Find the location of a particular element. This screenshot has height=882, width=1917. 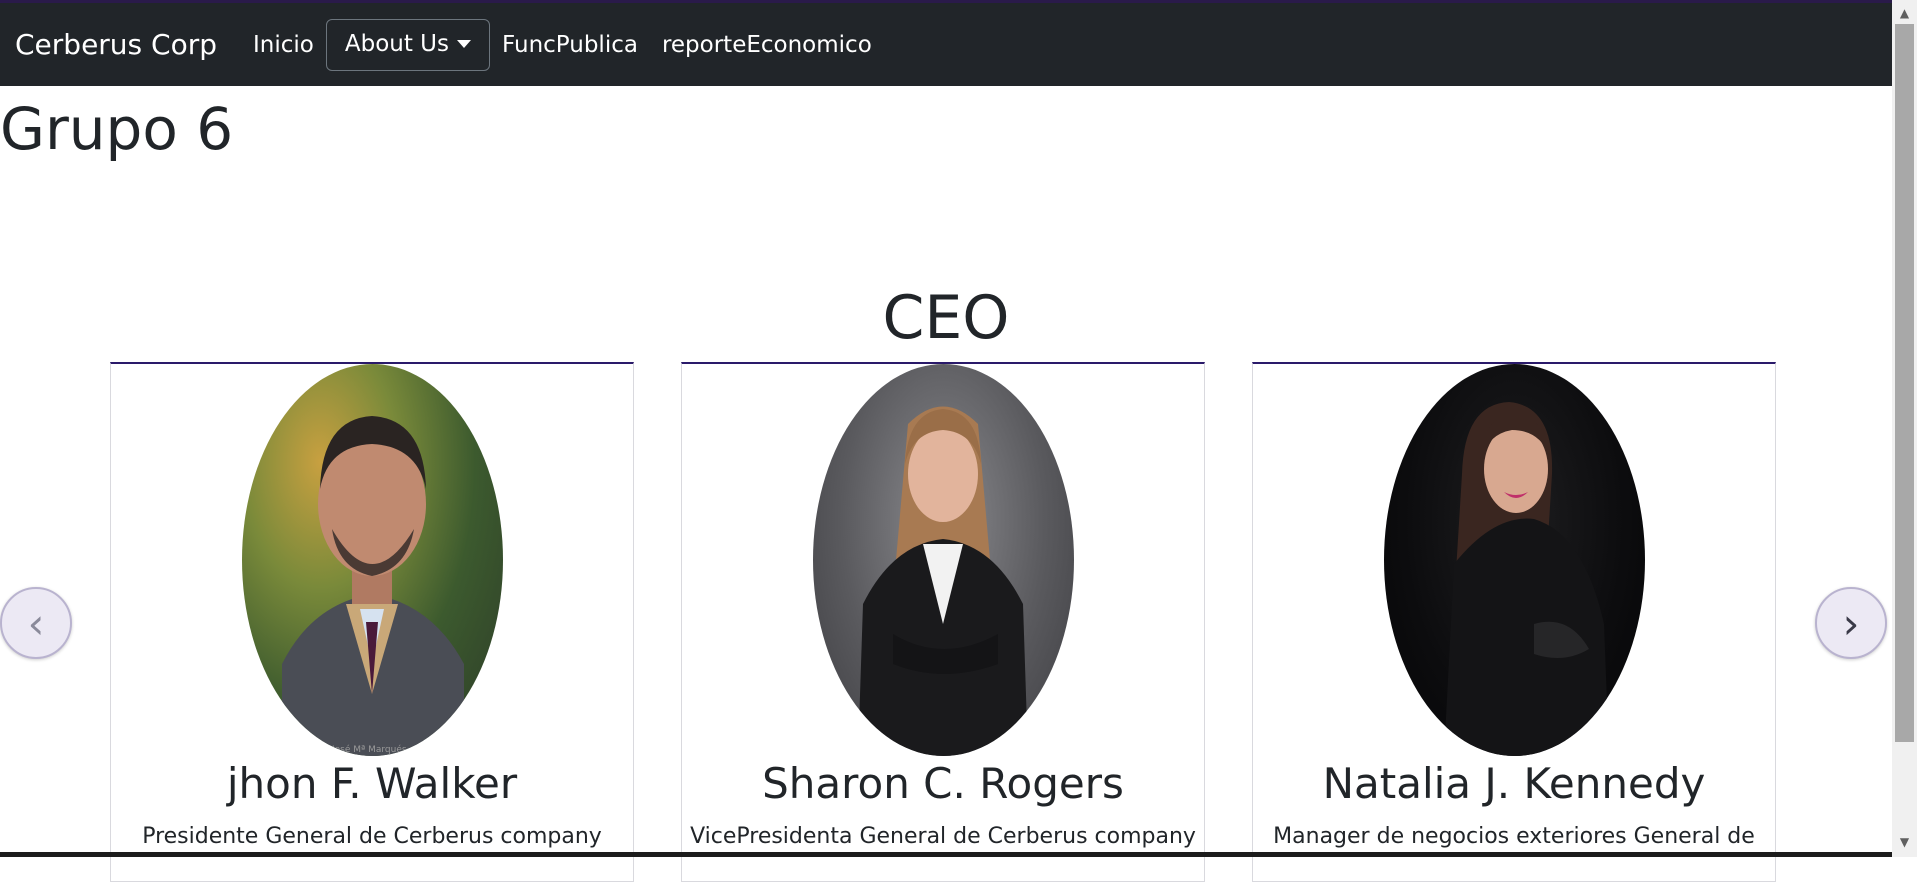

vertical-scrollbar: ▲ ▼ is located at coordinates (1904, 428).